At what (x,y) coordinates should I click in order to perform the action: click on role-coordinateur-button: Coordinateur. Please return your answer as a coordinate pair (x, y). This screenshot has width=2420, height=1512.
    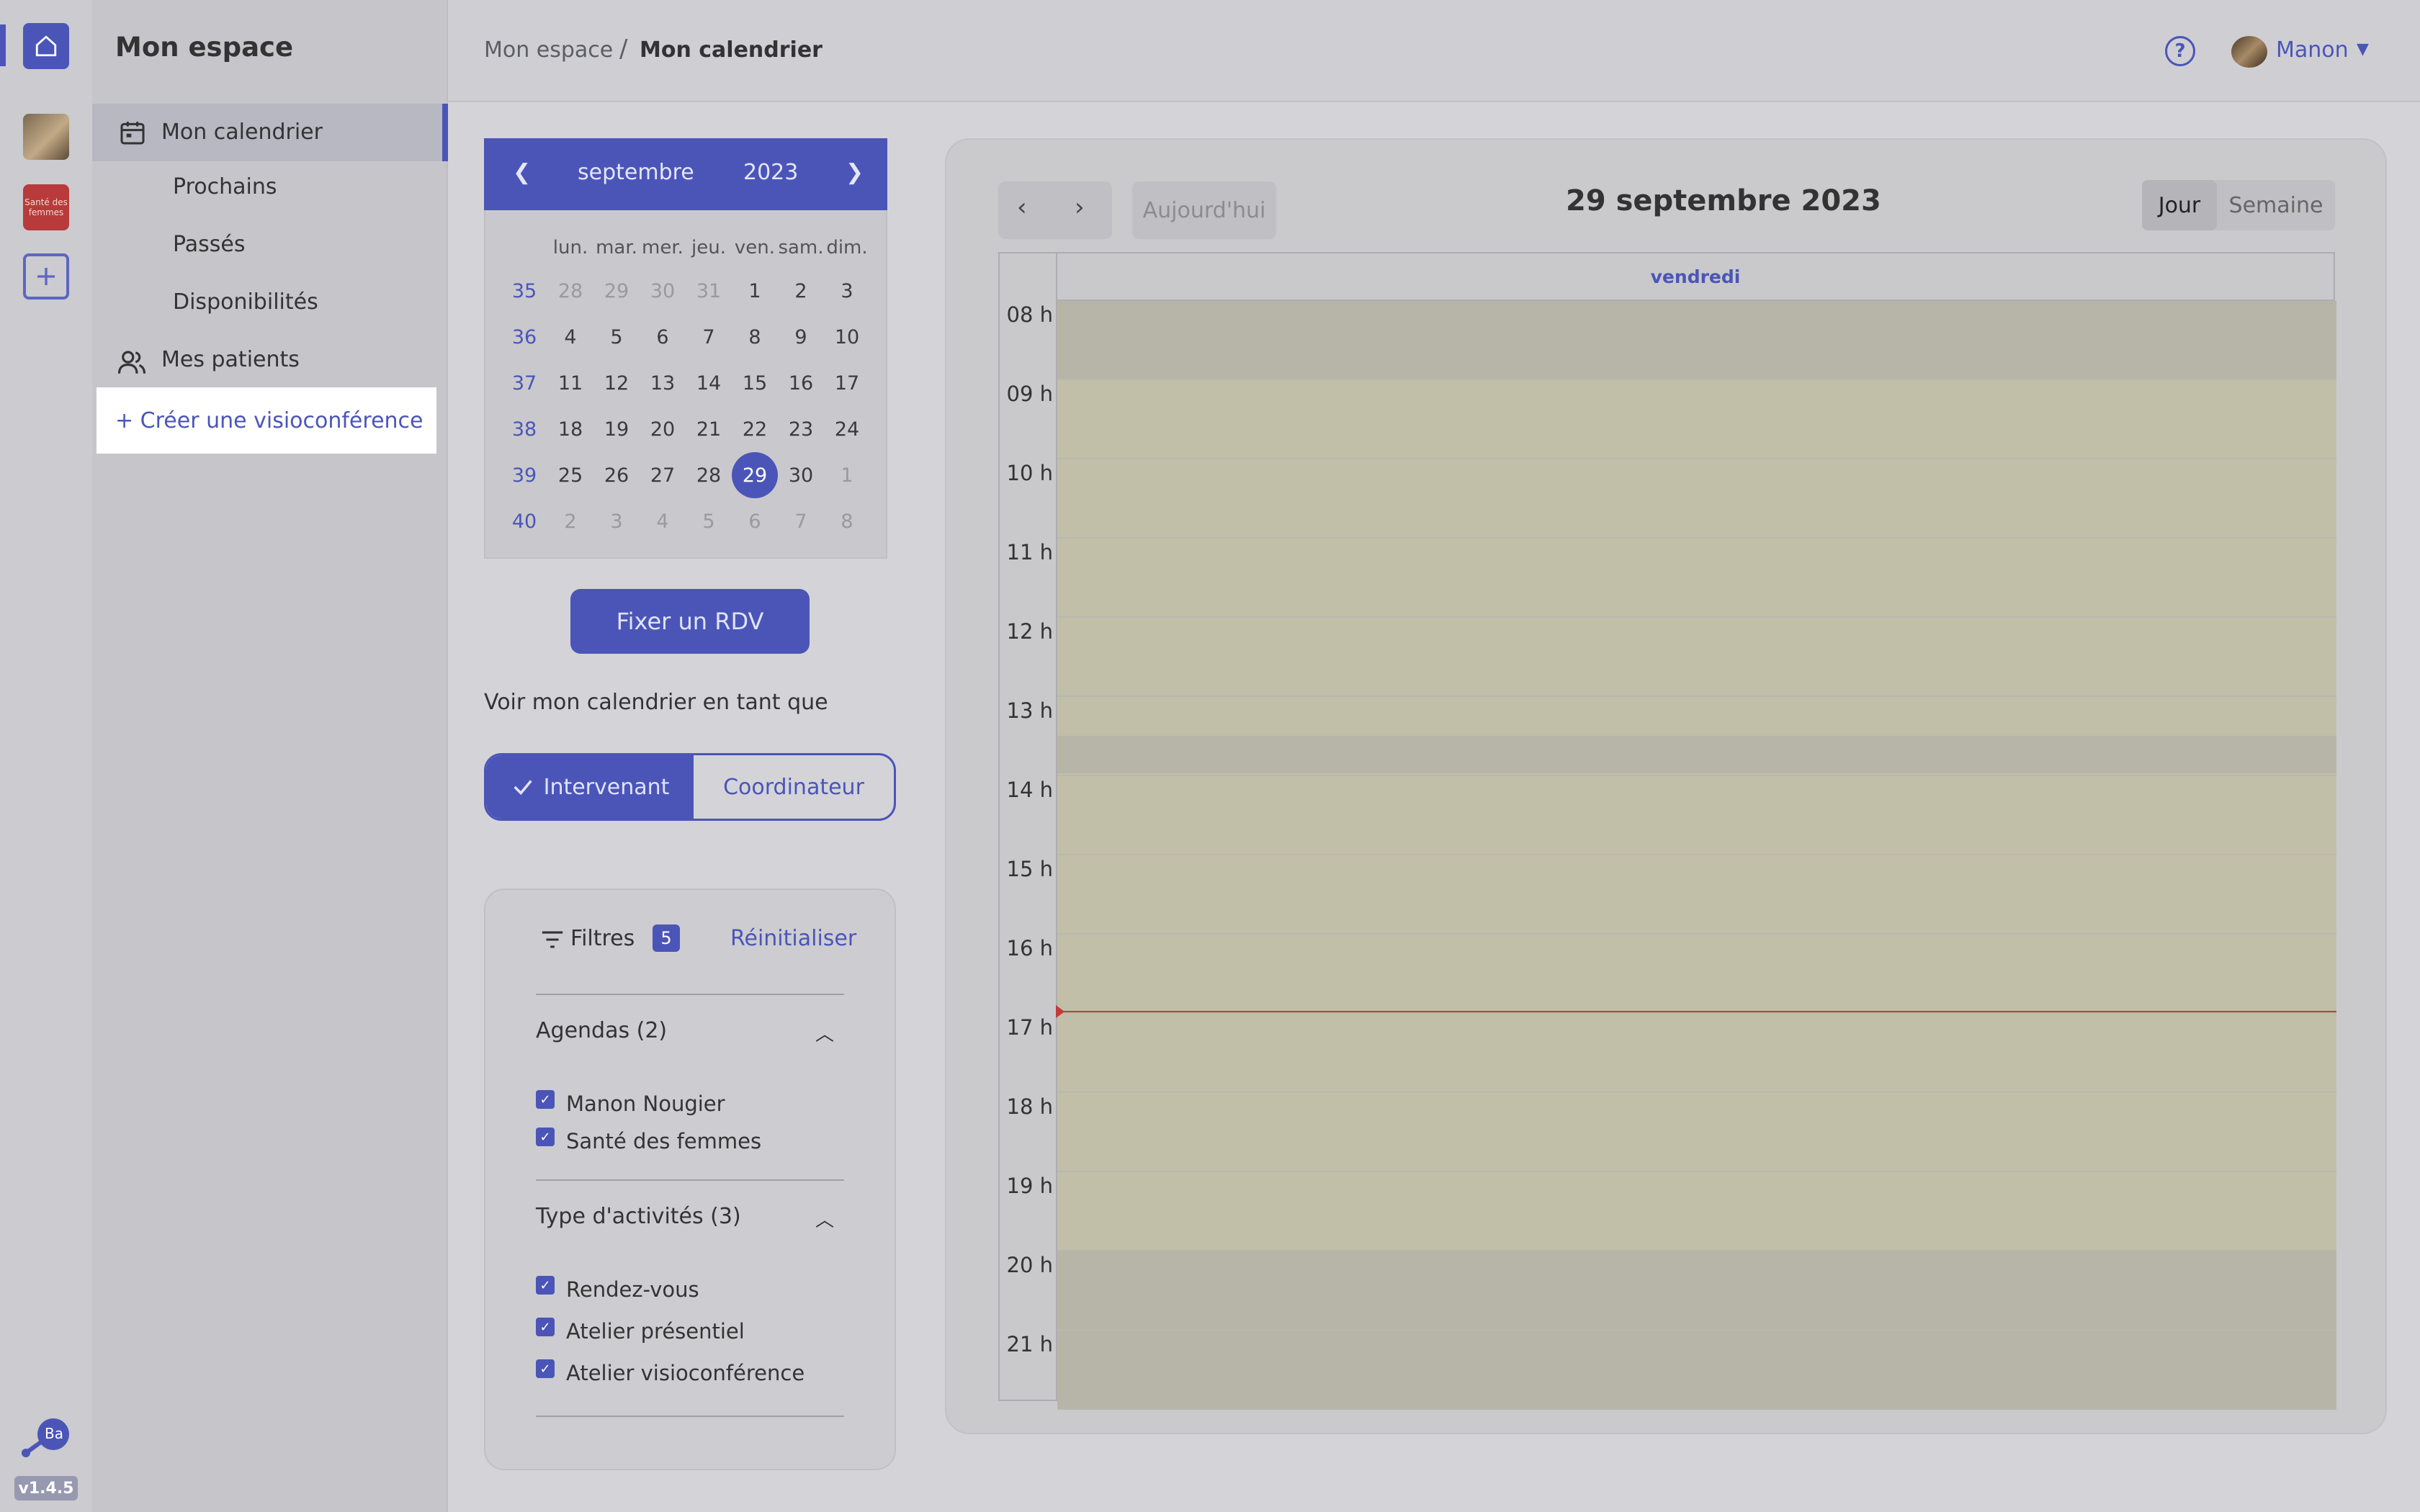
    Looking at the image, I should click on (794, 787).